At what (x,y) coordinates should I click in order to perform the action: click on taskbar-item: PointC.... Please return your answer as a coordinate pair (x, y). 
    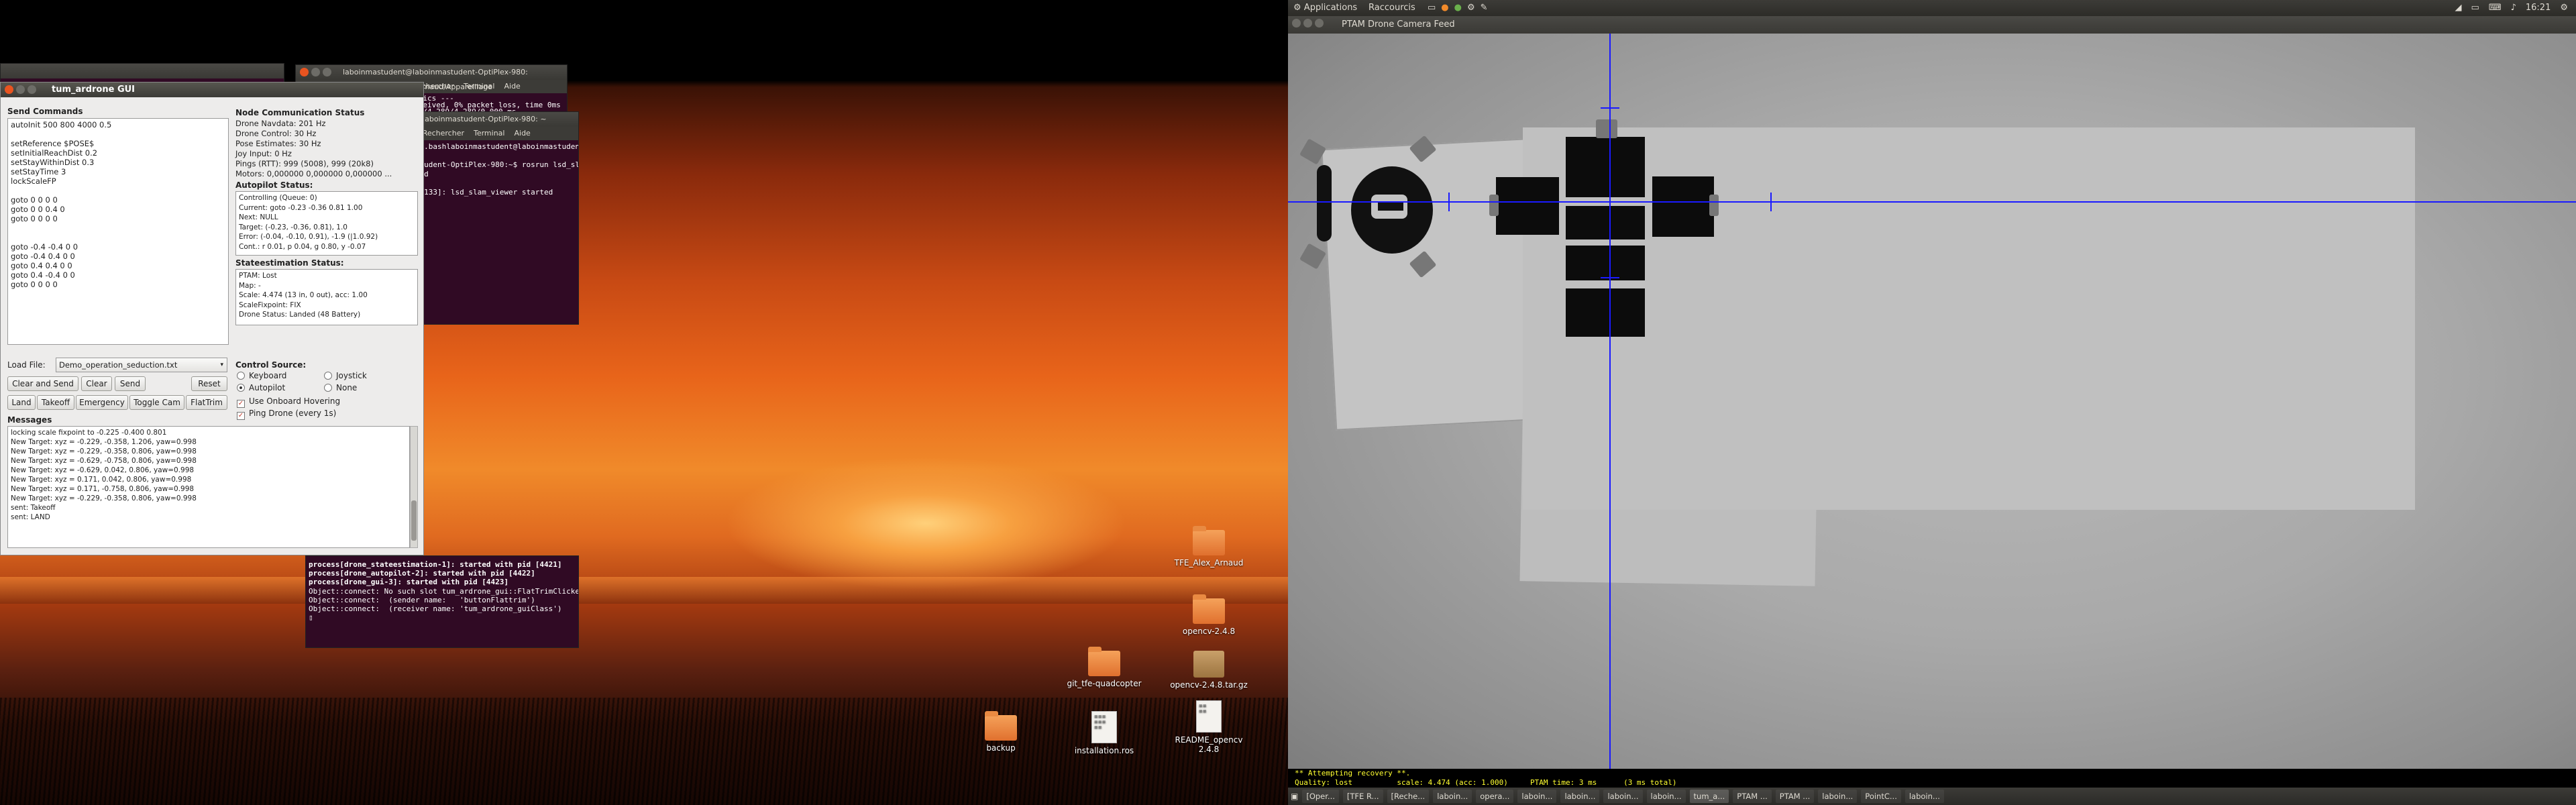
    Looking at the image, I should click on (1881, 796).